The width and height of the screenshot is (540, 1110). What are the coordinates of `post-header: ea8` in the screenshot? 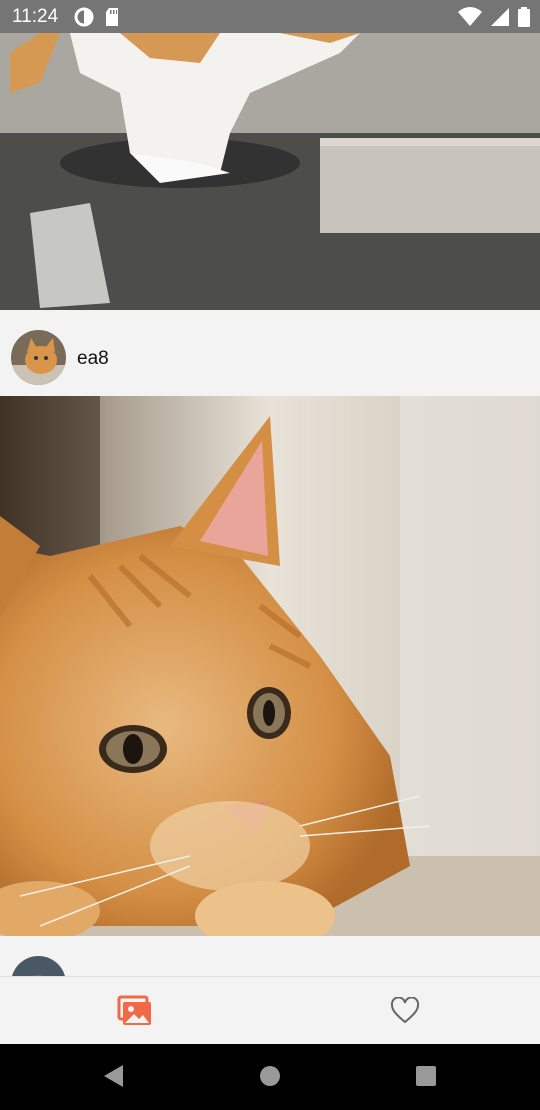 It's located at (270, 353).